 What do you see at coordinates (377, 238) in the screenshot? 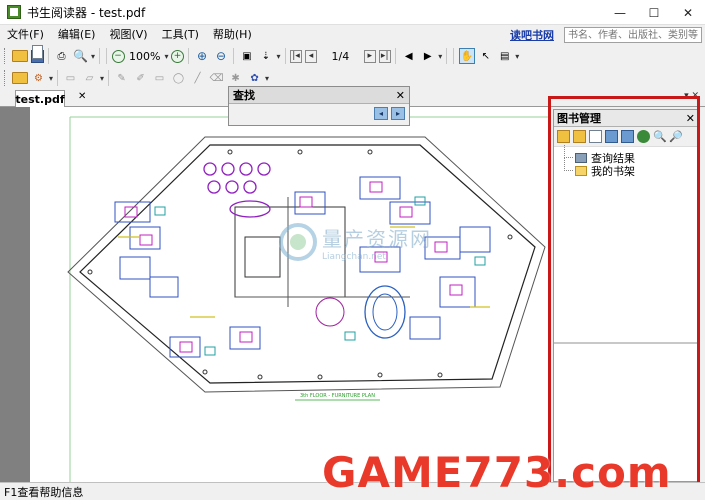
I see `watermark-cn: 量产资源网` at bounding box center [377, 238].